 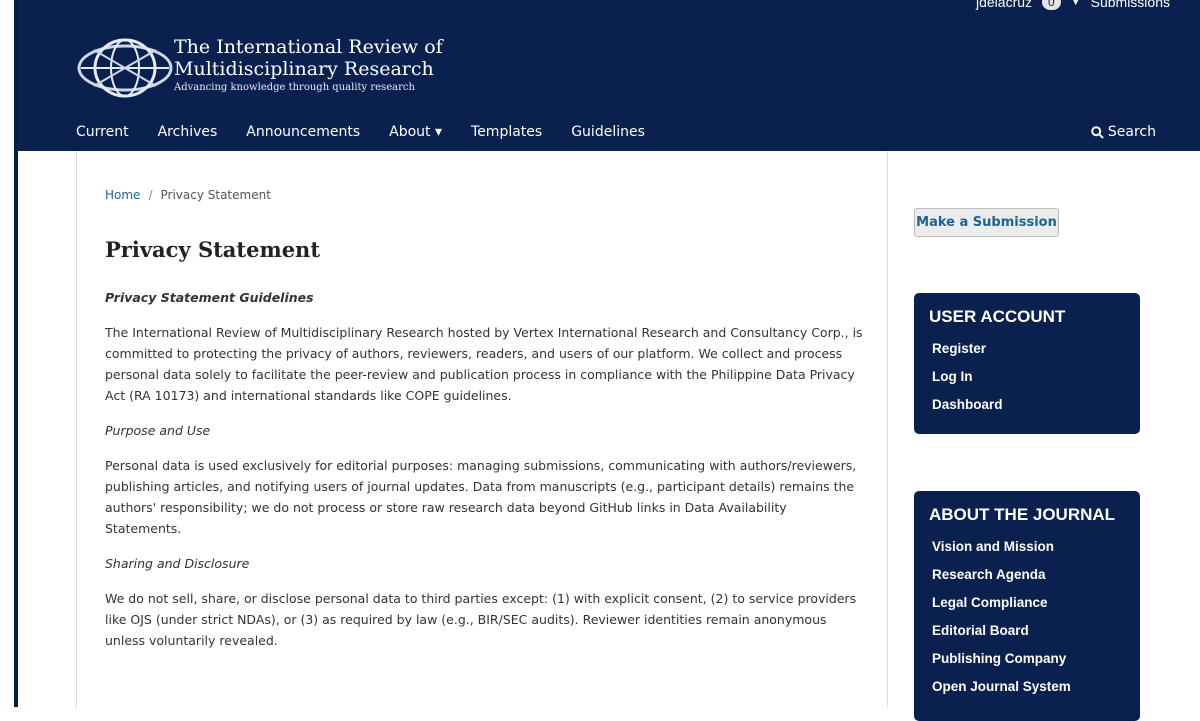 What do you see at coordinates (213, 249) in the screenshot?
I see `page-title: Privacy Statement` at bounding box center [213, 249].